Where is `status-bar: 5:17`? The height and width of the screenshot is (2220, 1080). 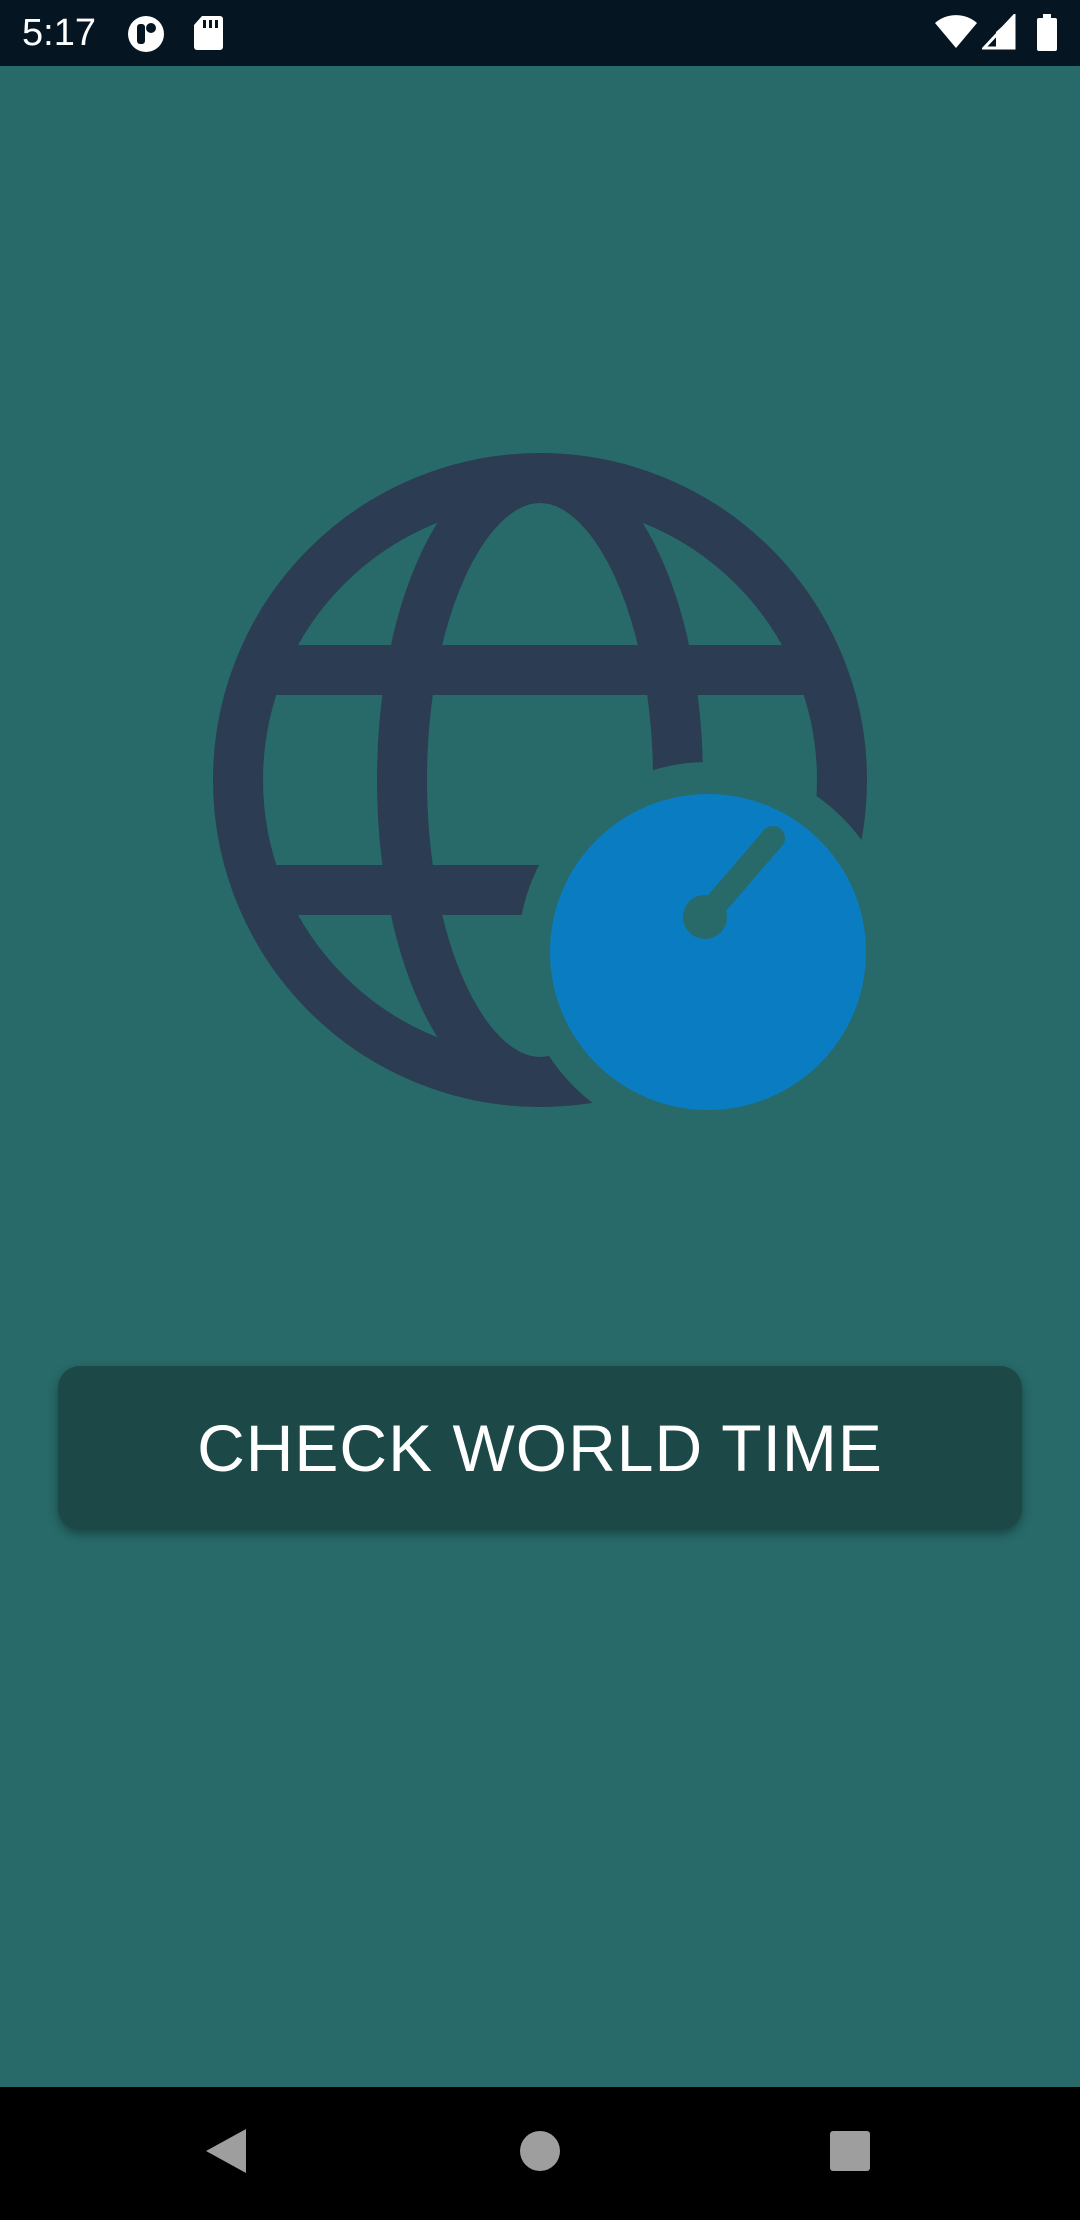 status-bar: 5:17 is located at coordinates (540, 33).